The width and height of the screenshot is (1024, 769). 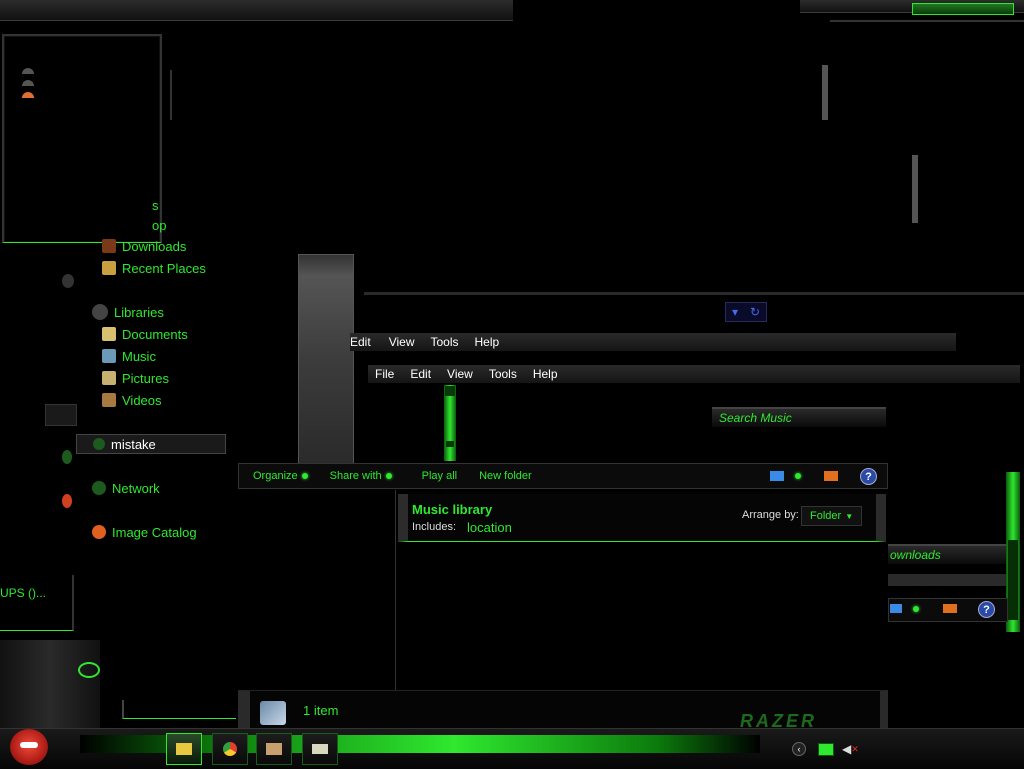 I want to click on nav-item-image-catalog: Image Catalog, so click(x=144, y=532).